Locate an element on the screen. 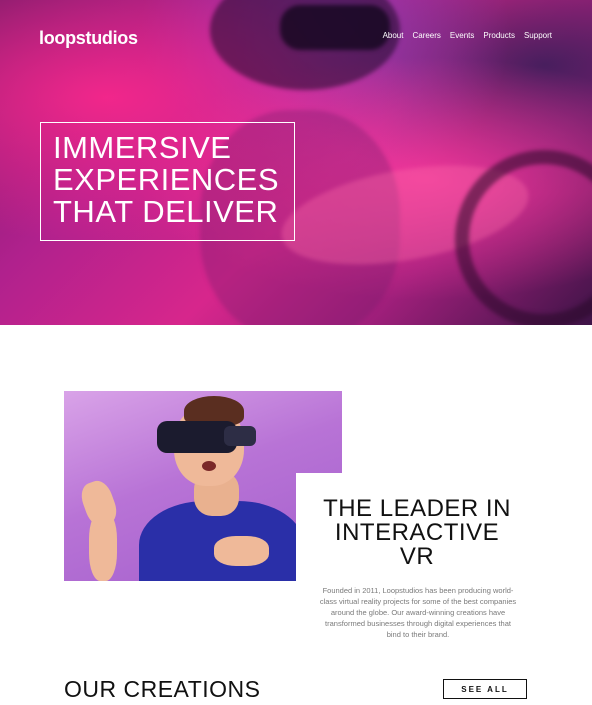 This screenshot has width=592, height=705. about-title-line-1: THE LEADER IN is located at coordinates (417, 508).